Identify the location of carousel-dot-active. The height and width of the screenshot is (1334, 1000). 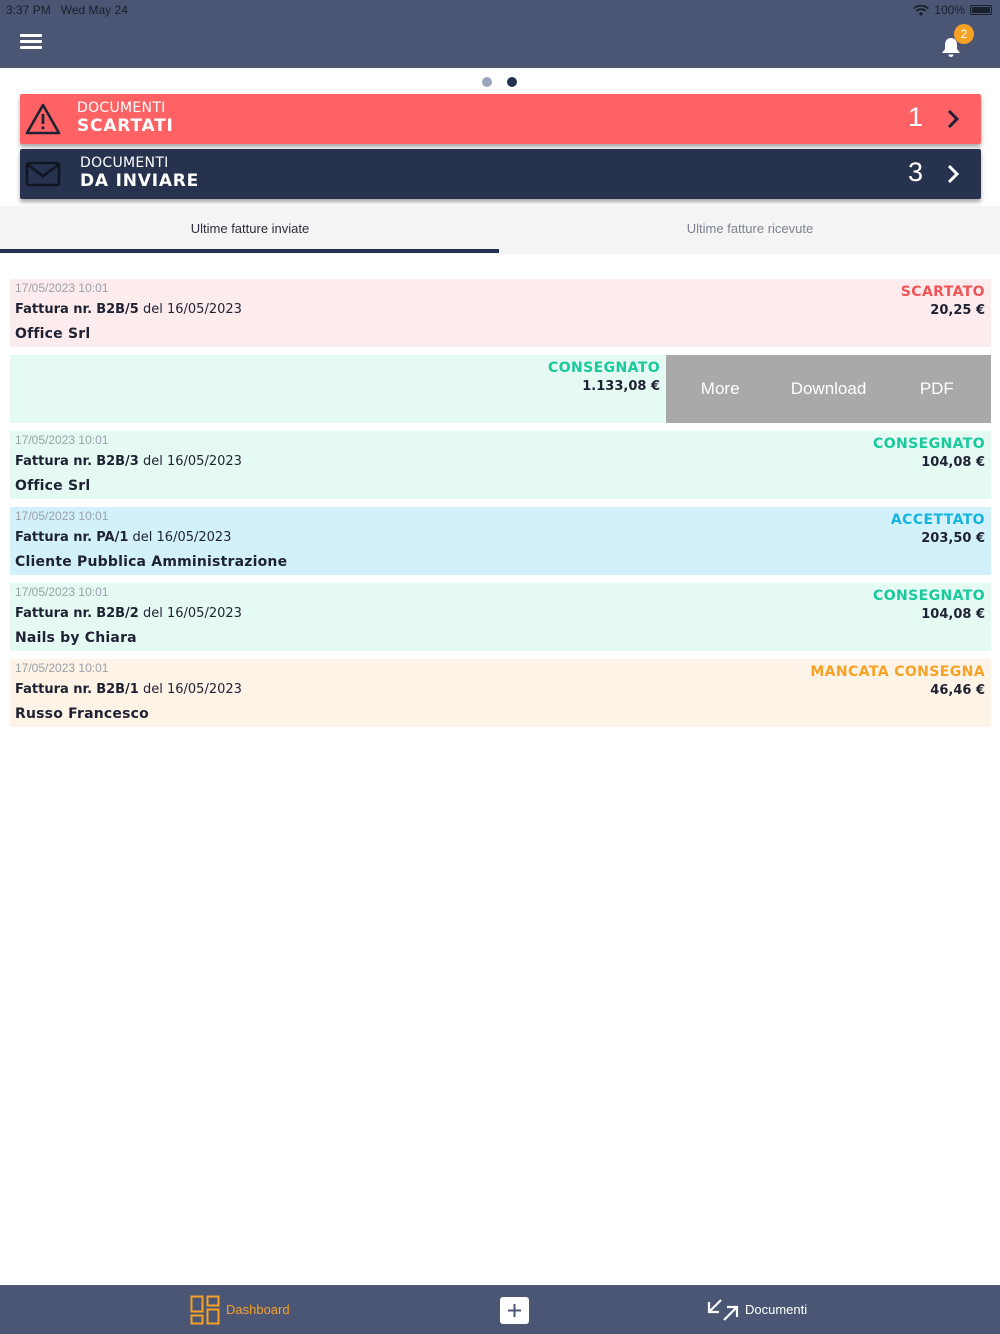
(512, 82).